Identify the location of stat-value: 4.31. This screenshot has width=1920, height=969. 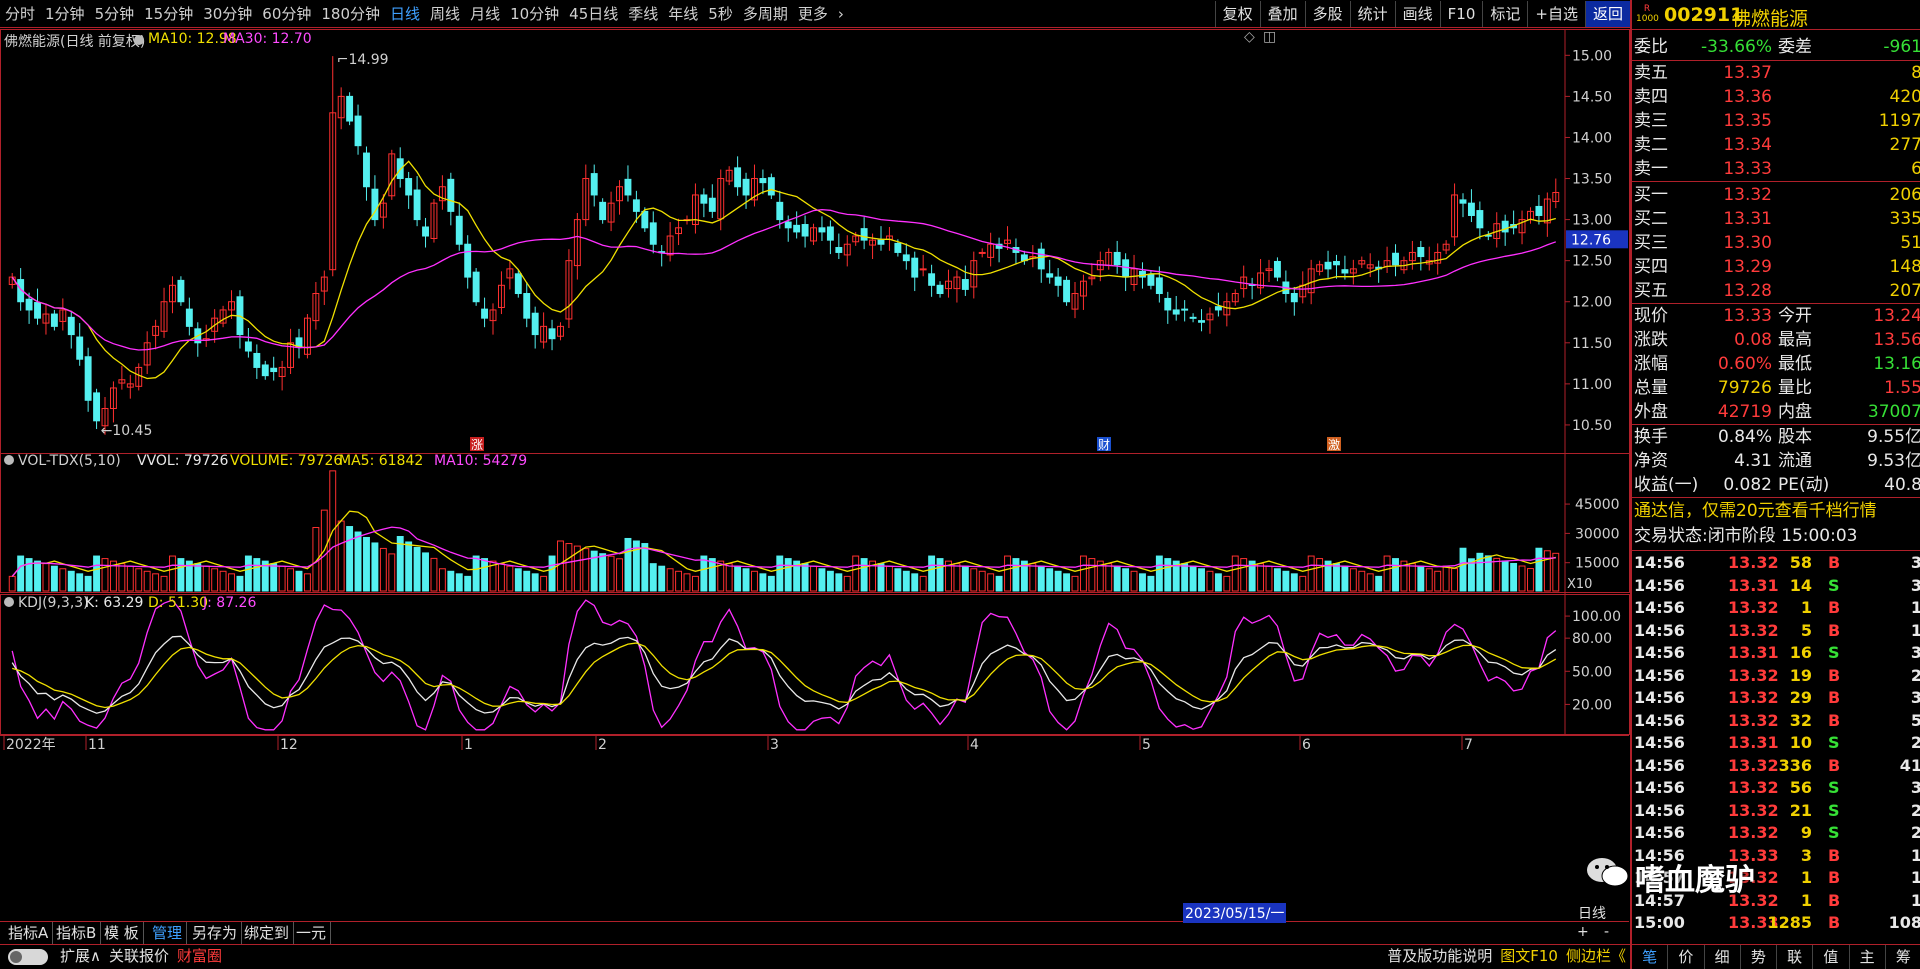
(1753, 461).